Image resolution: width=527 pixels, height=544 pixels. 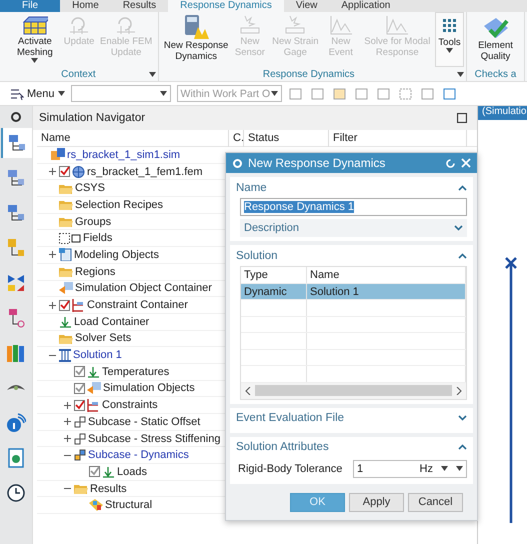 What do you see at coordinates (144, 422) in the screenshot?
I see `tree-item: Subcase - Static Offset` at bounding box center [144, 422].